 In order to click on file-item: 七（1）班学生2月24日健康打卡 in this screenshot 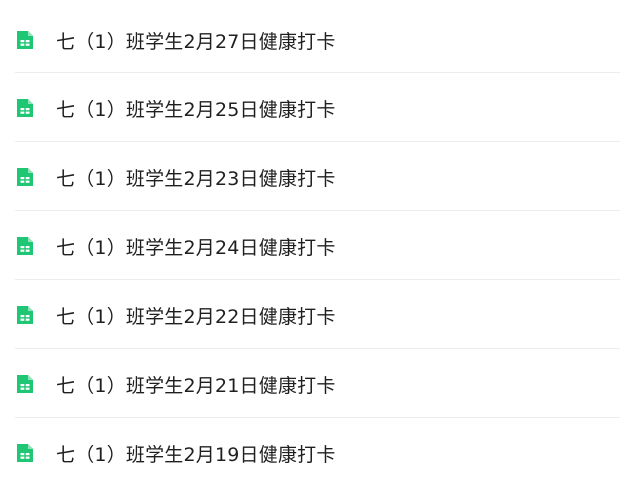, I will do `click(310, 246)`.